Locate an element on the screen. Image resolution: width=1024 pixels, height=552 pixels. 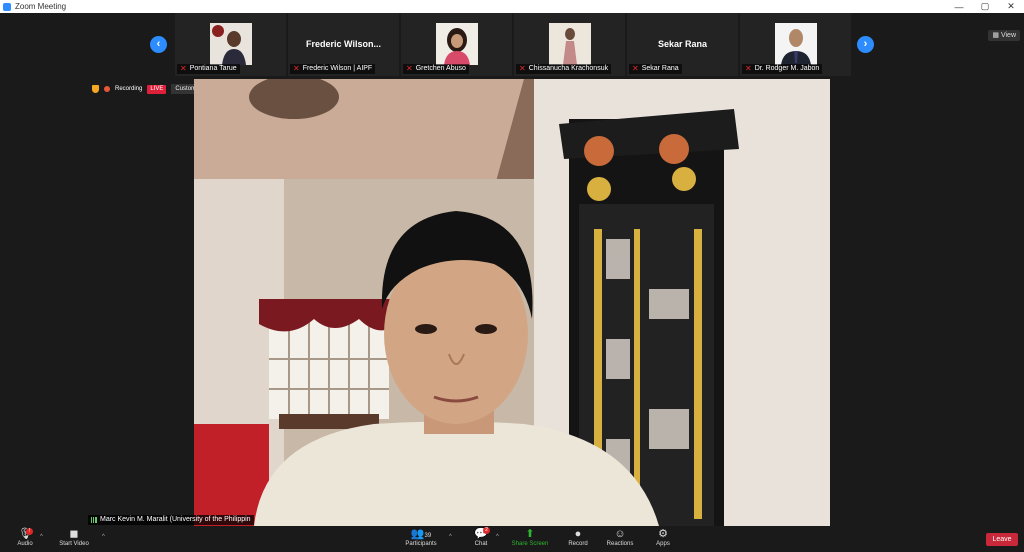
participant-label: ✕ Chissanucha Krachonsuk is located at coordinates (564, 69).